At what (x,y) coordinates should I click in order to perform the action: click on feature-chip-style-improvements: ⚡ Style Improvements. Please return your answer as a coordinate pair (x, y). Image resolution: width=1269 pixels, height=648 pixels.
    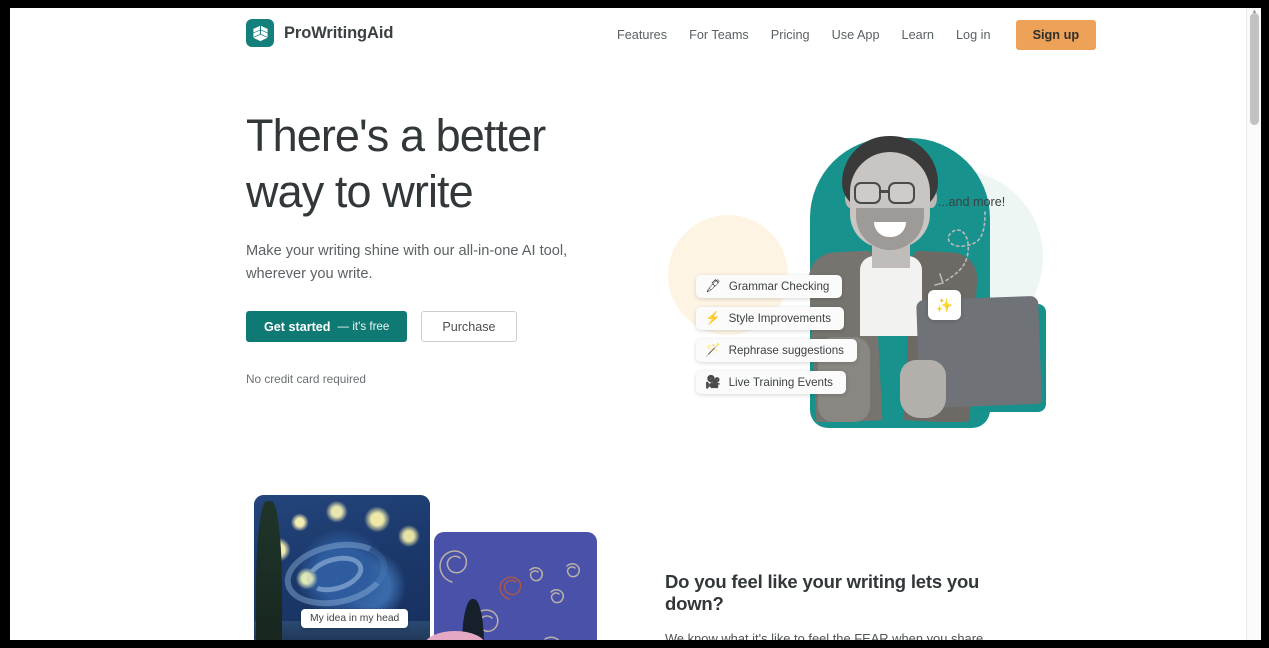
    Looking at the image, I should click on (770, 318).